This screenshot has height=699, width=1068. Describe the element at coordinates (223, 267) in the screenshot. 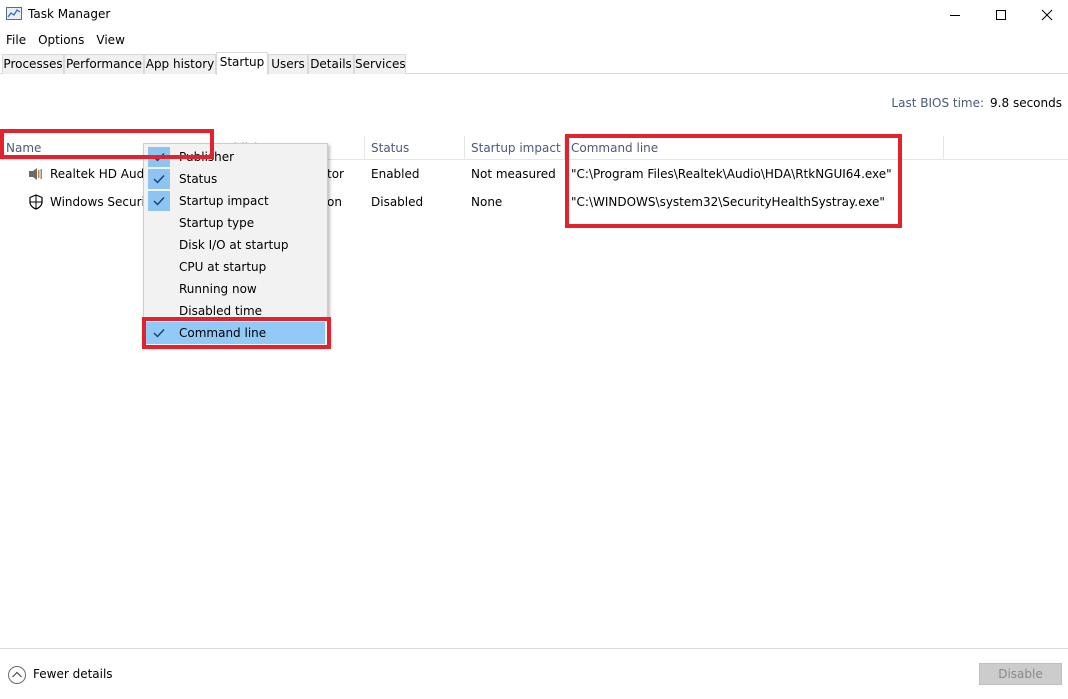

I see `menu-item-label: CPU at startup` at that location.